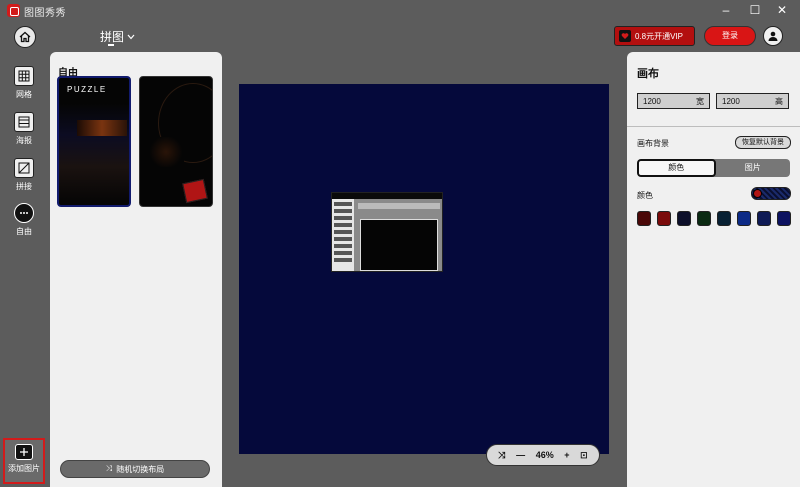  I want to click on zoom-level: 46%, so click(544, 455).